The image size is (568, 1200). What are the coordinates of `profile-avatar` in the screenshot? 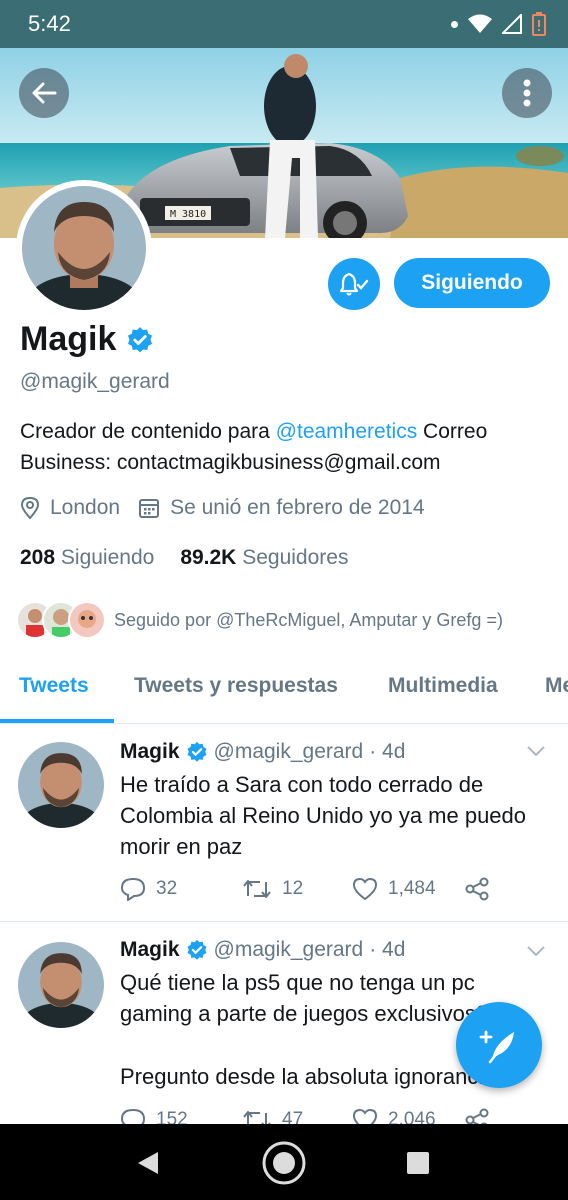 It's located at (84, 248).